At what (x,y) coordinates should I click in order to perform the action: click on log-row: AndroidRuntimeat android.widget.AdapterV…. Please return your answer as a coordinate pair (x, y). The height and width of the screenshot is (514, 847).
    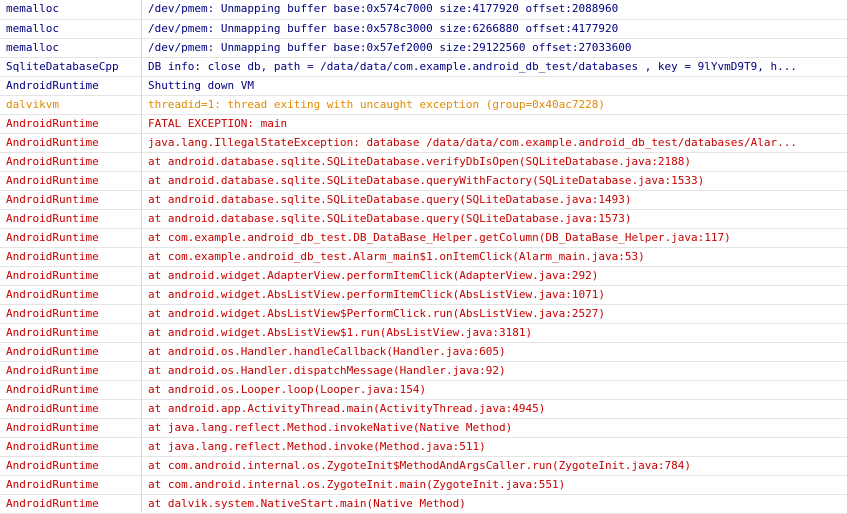
    Looking at the image, I should click on (423, 275).